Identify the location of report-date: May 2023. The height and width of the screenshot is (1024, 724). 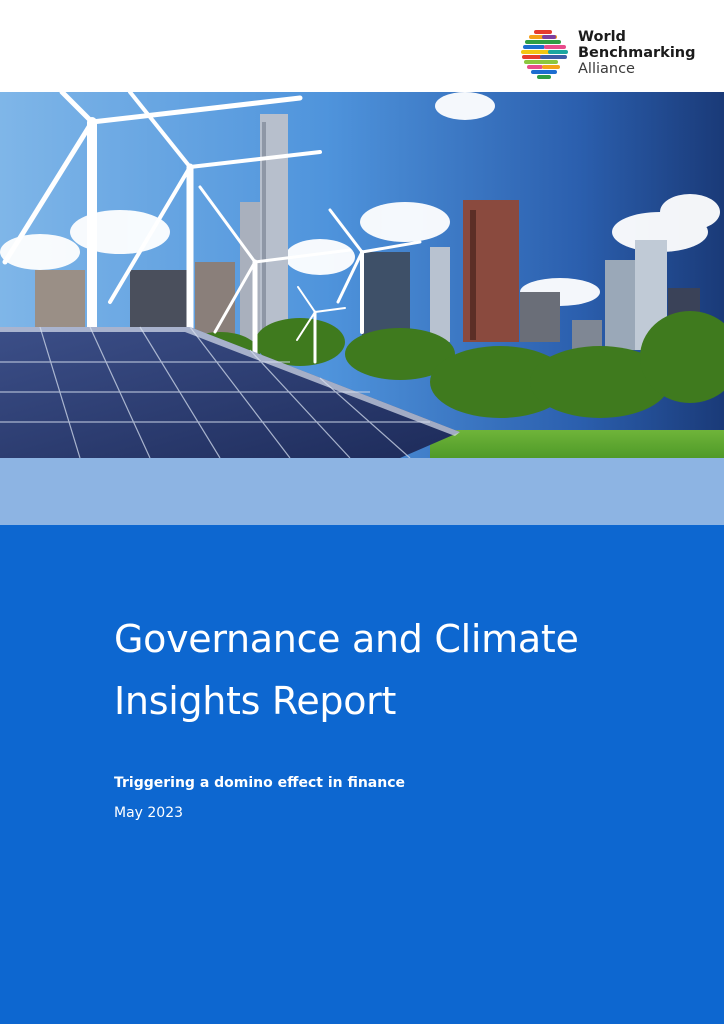
(149, 813).